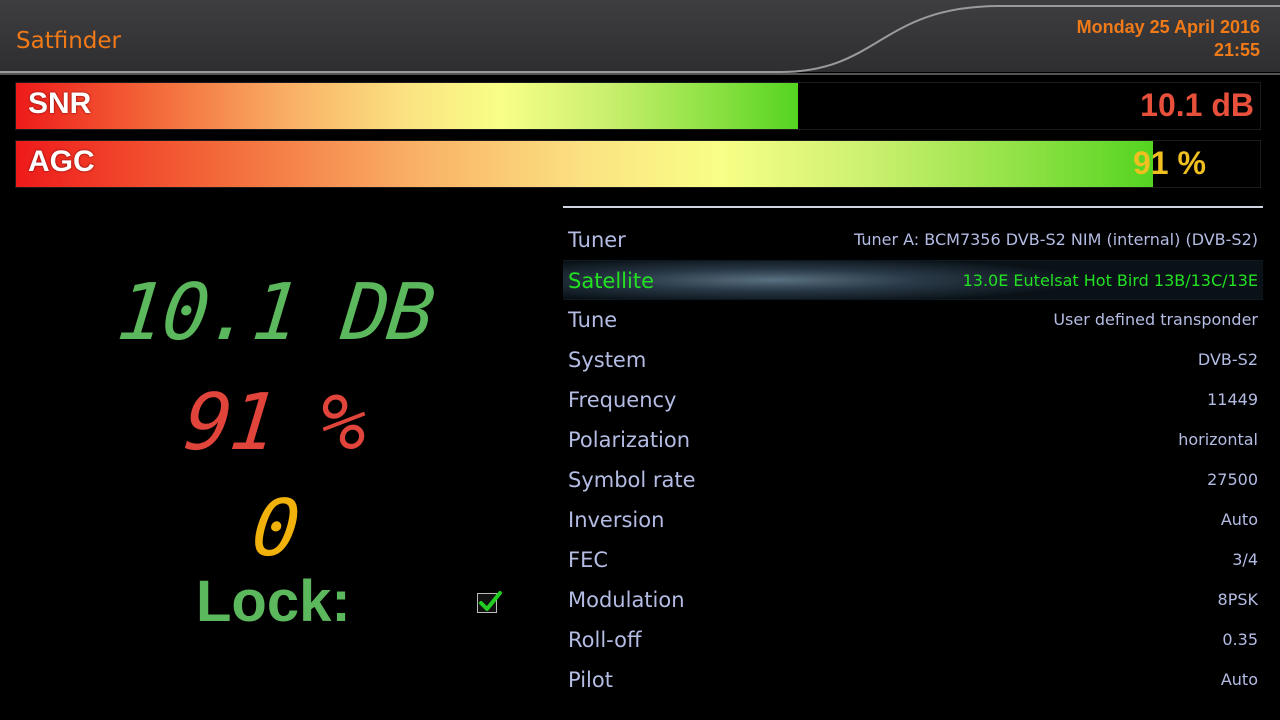 This screenshot has height=720, width=1280. I want to click on agc-bar-value: 91 %, so click(1169, 163).